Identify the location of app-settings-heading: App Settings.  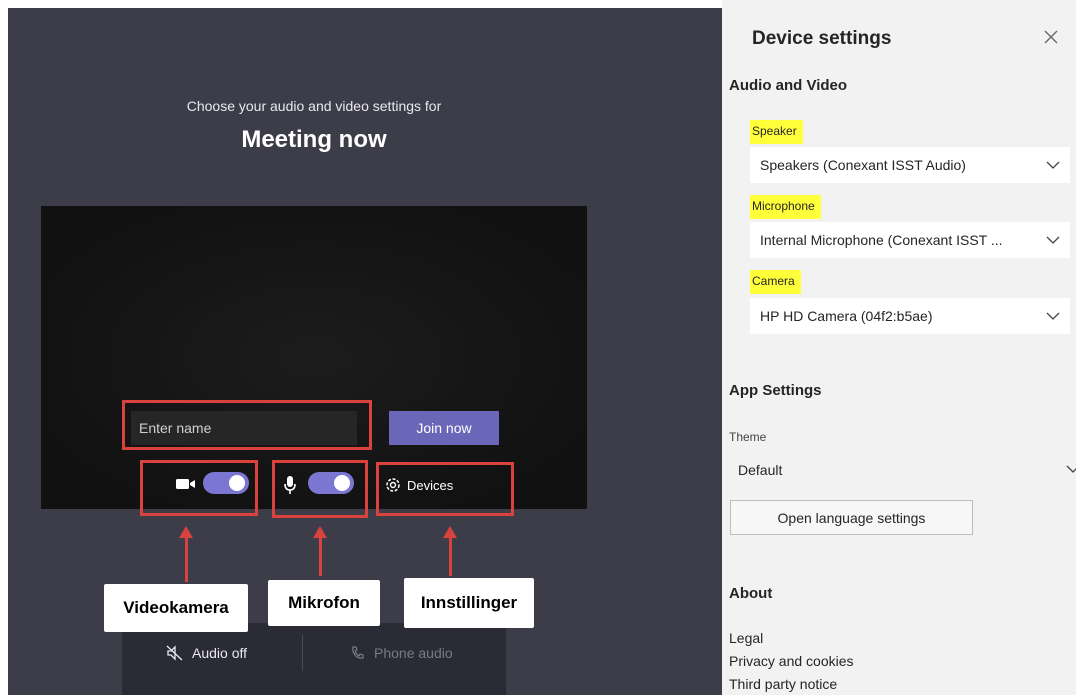
(775, 390).